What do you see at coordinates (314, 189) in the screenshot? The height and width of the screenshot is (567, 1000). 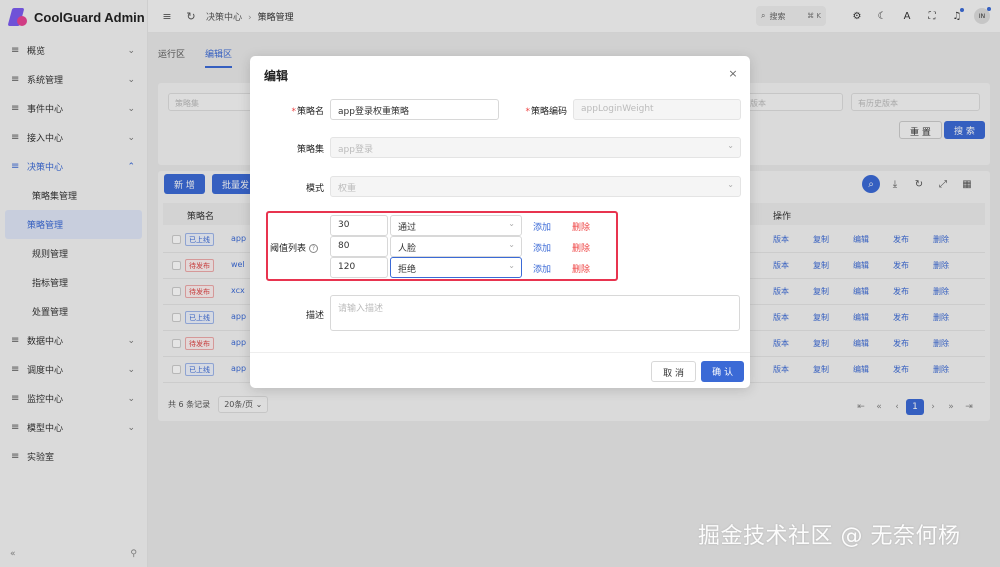 I see `mode-label: 模式` at bounding box center [314, 189].